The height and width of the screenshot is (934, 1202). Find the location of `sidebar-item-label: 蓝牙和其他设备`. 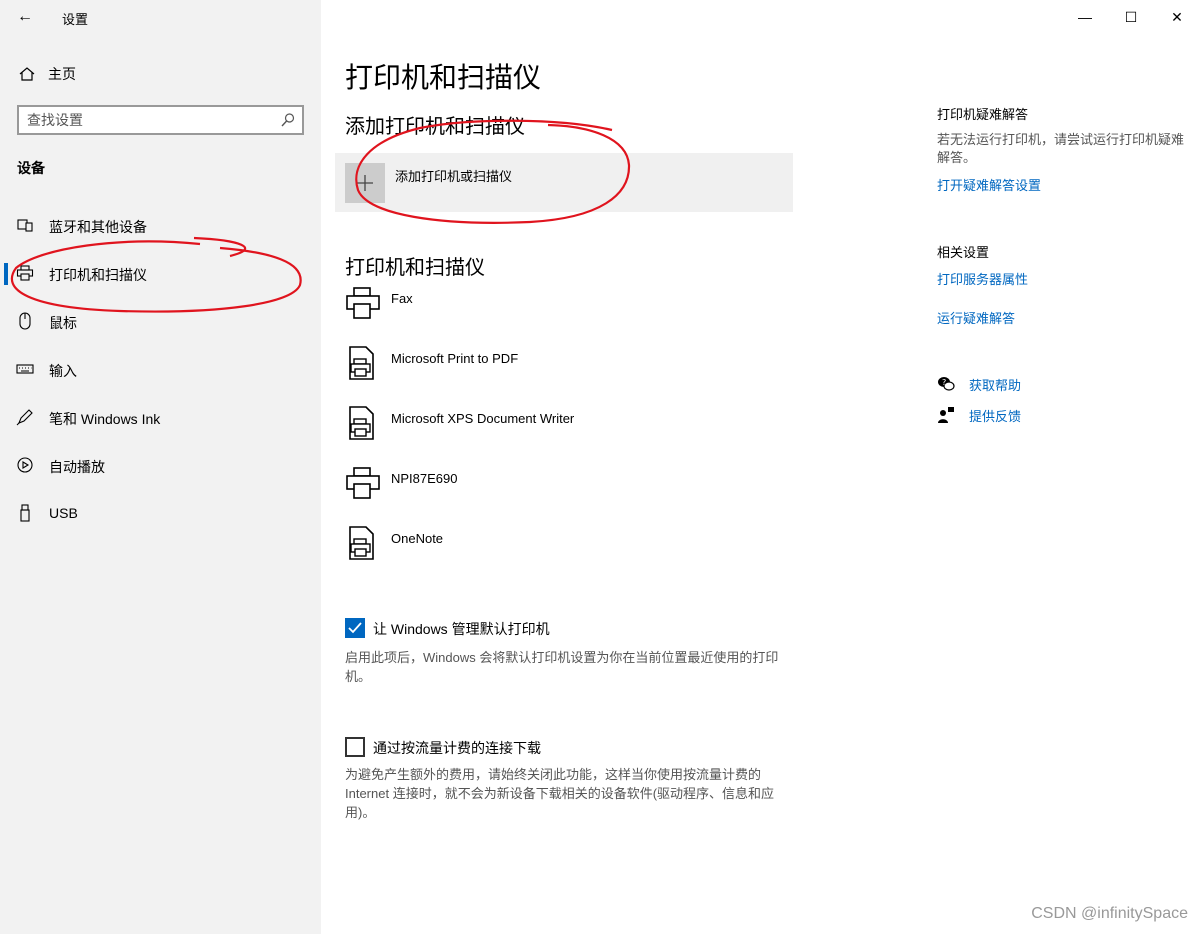

sidebar-item-label: 蓝牙和其他设备 is located at coordinates (98, 227).